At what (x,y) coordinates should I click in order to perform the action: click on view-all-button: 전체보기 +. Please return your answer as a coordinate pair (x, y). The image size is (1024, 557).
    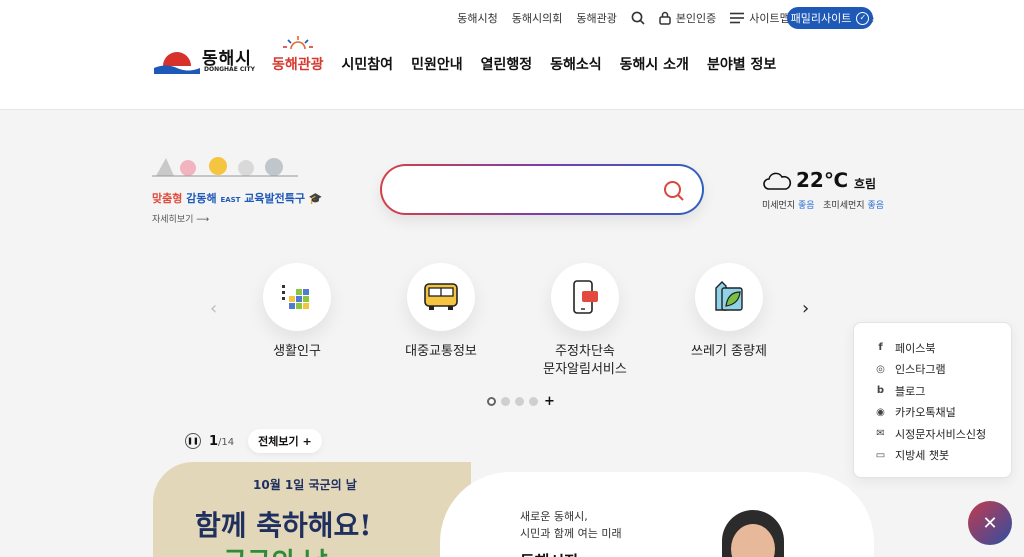
    Looking at the image, I should click on (285, 441).